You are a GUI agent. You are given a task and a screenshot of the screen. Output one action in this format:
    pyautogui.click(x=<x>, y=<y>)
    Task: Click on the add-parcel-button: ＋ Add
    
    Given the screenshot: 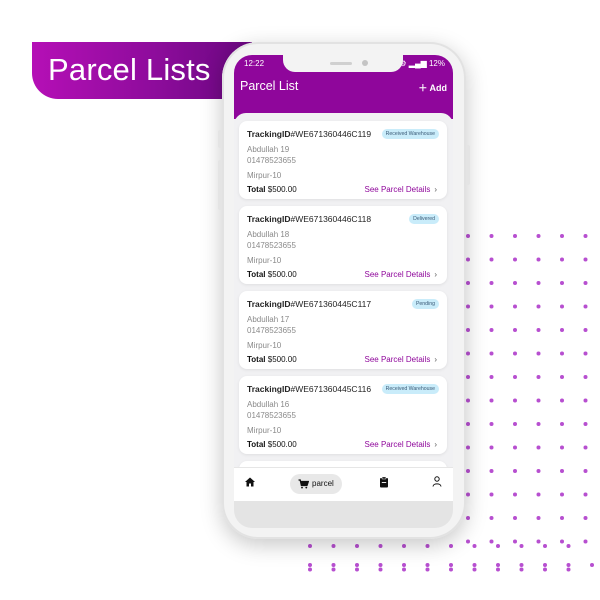 What is the action you would take?
    pyautogui.click(x=432, y=87)
    